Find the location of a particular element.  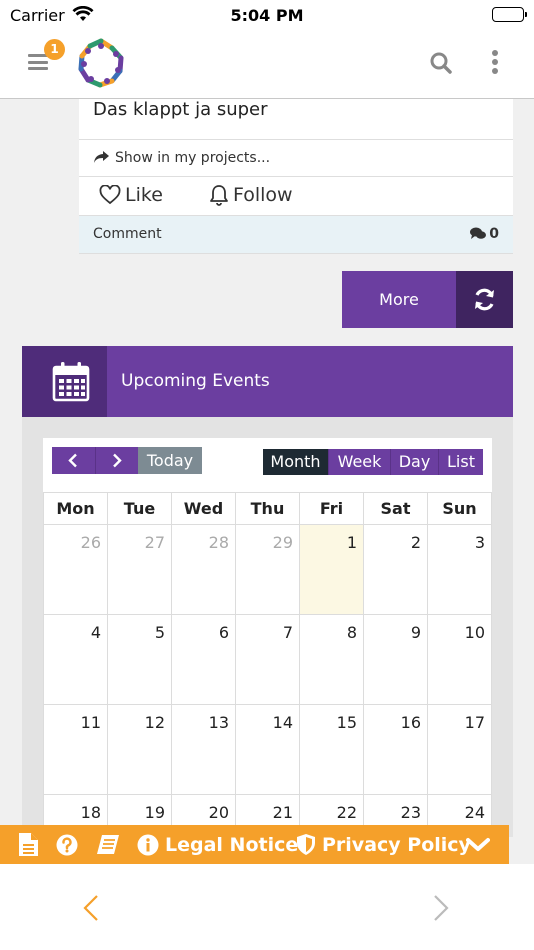

weekday-header: Fri is located at coordinates (331, 508).